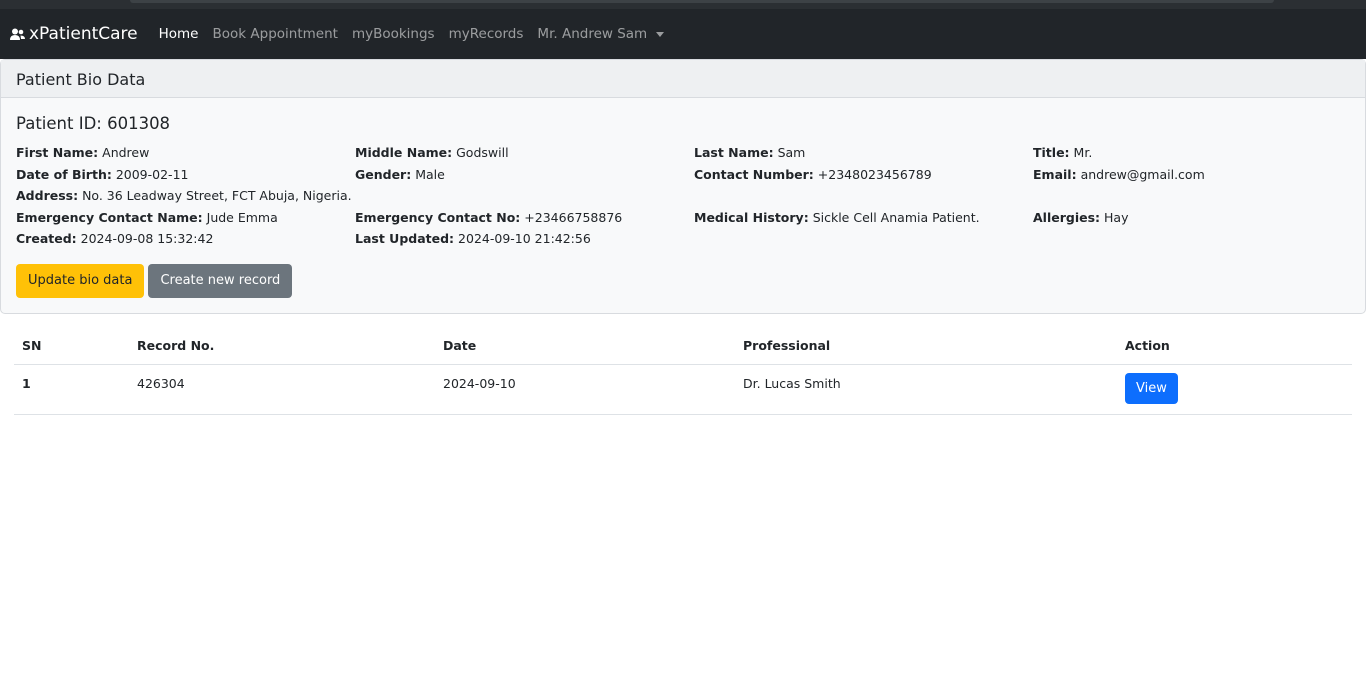 Image resolution: width=1366 pixels, height=678 pixels. Describe the element at coordinates (383, 174) in the screenshot. I see `field-label: Gender:` at that location.